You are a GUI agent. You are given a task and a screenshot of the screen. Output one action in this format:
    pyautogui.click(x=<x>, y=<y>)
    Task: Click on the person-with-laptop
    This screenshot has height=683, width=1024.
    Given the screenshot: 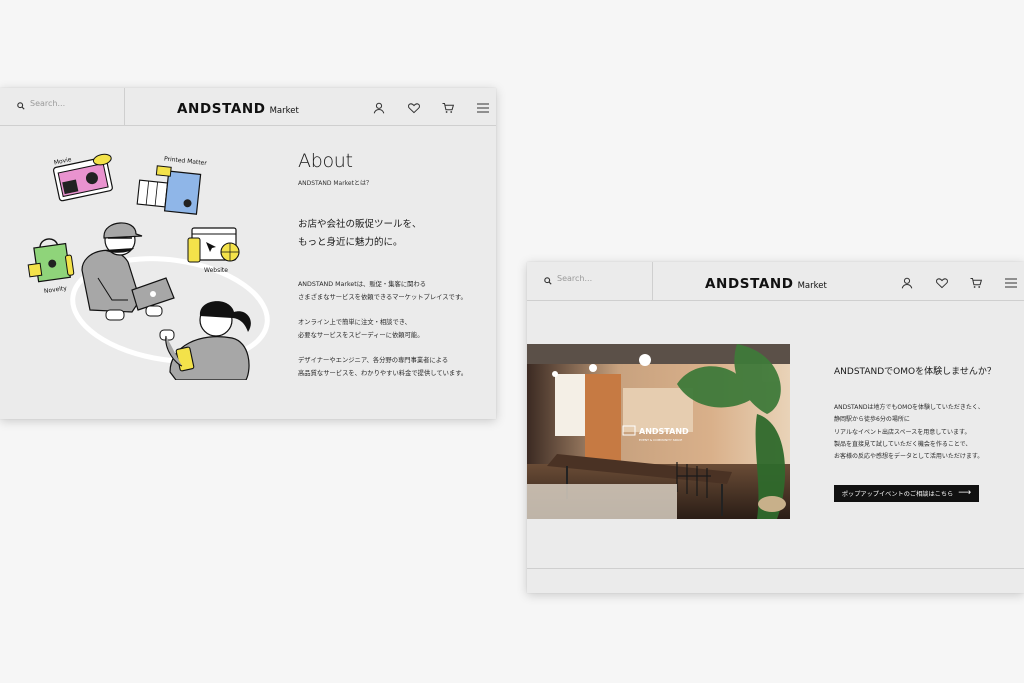 What is the action you would take?
    pyautogui.click(x=128, y=271)
    